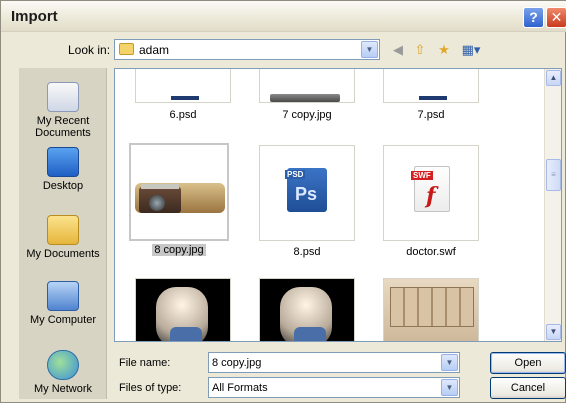 The height and width of the screenshot is (403, 566). Describe the element at coordinates (334, 387) in the screenshot. I see `file-type-dropdown: All Formats ▼` at that location.